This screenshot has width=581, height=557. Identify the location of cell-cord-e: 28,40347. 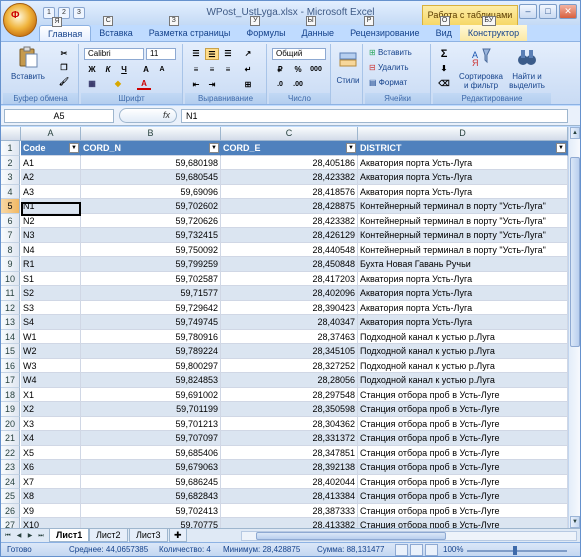
(289, 322).